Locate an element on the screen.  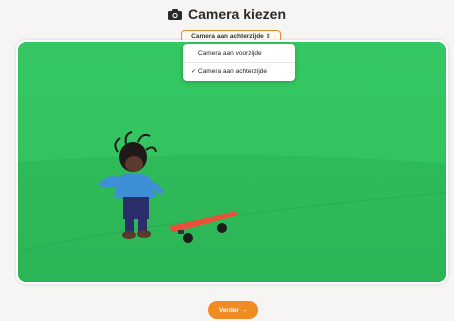
camera-select-value: Camera aan achterzijde is located at coordinates (227, 36).